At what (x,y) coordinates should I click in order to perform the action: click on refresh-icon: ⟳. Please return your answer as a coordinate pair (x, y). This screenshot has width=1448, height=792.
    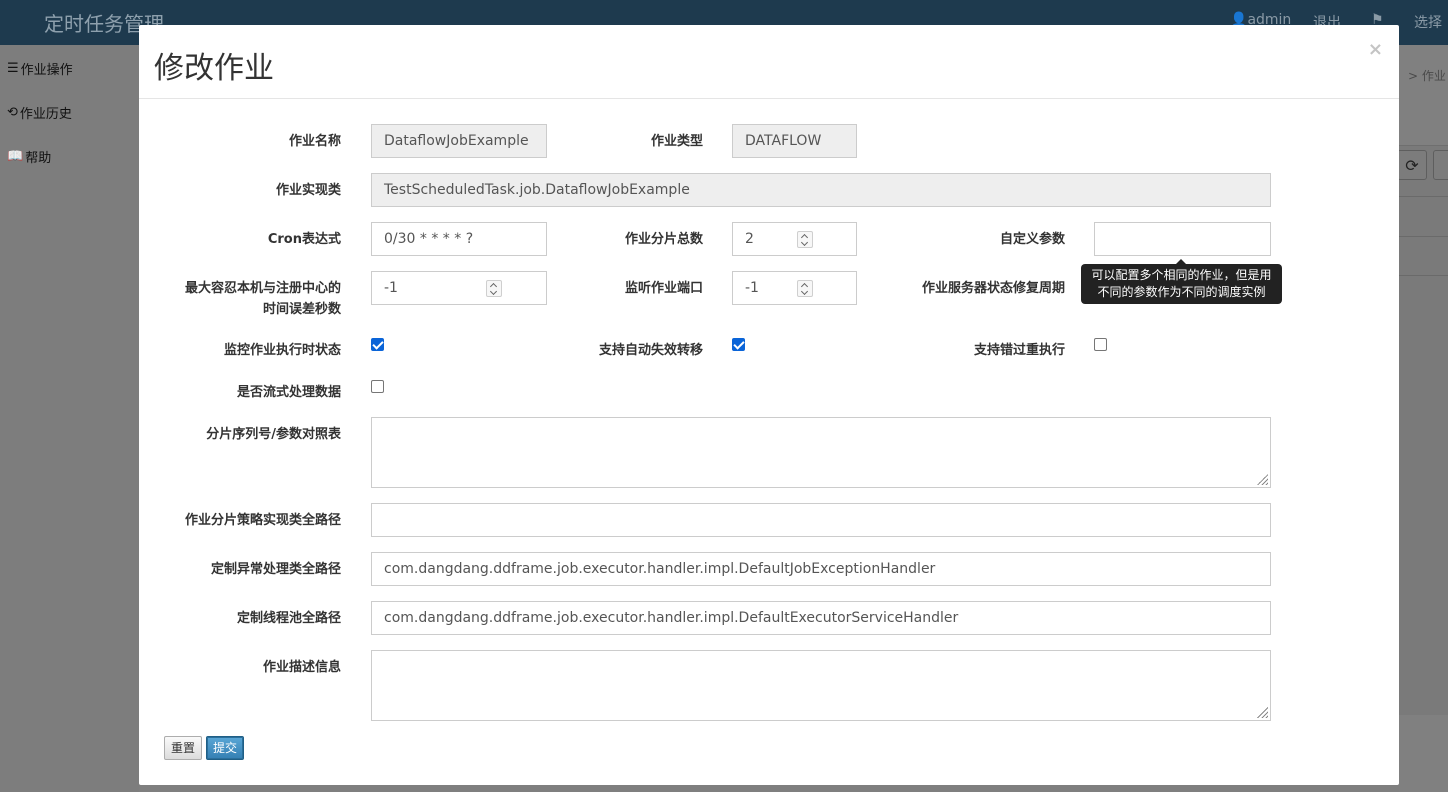
    Looking at the image, I should click on (1412, 165).